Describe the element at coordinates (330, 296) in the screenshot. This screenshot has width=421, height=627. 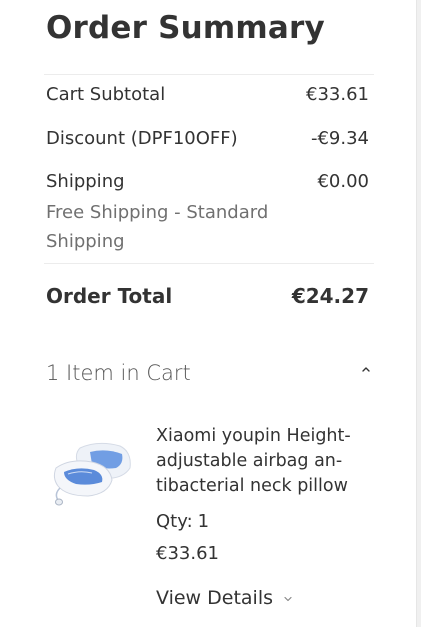
I see `order-total-value: €24.27` at that location.